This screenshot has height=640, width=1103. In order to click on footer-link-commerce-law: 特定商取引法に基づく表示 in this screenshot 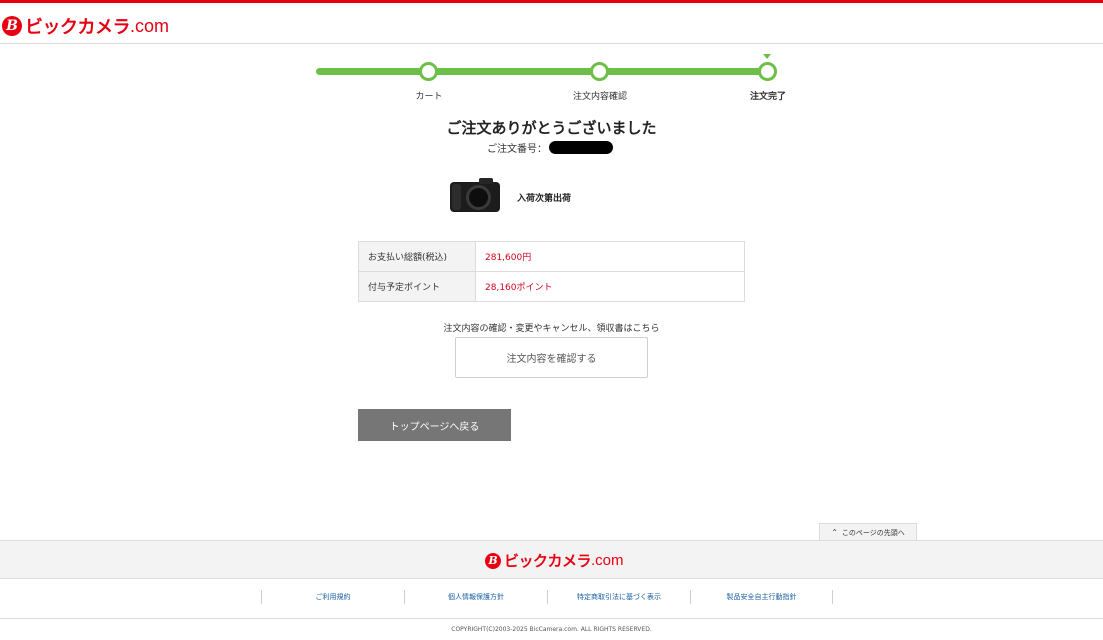, I will do `click(618, 597)`.